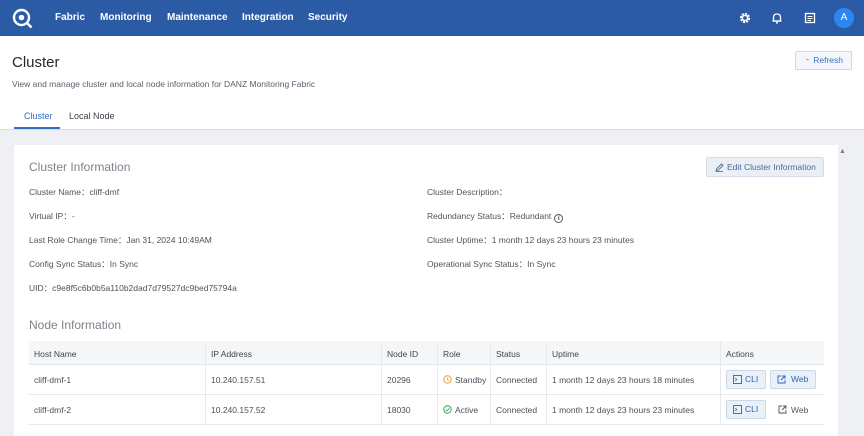 This screenshot has height=436, width=864. I want to click on pencil-icon, so click(719, 167).